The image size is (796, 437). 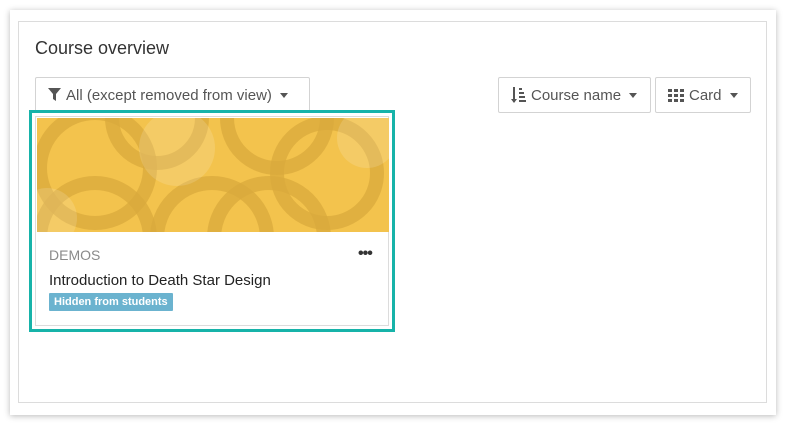 What do you see at coordinates (160, 280) in the screenshot?
I see `course-name-link: Introduction to Death Star Design` at bounding box center [160, 280].